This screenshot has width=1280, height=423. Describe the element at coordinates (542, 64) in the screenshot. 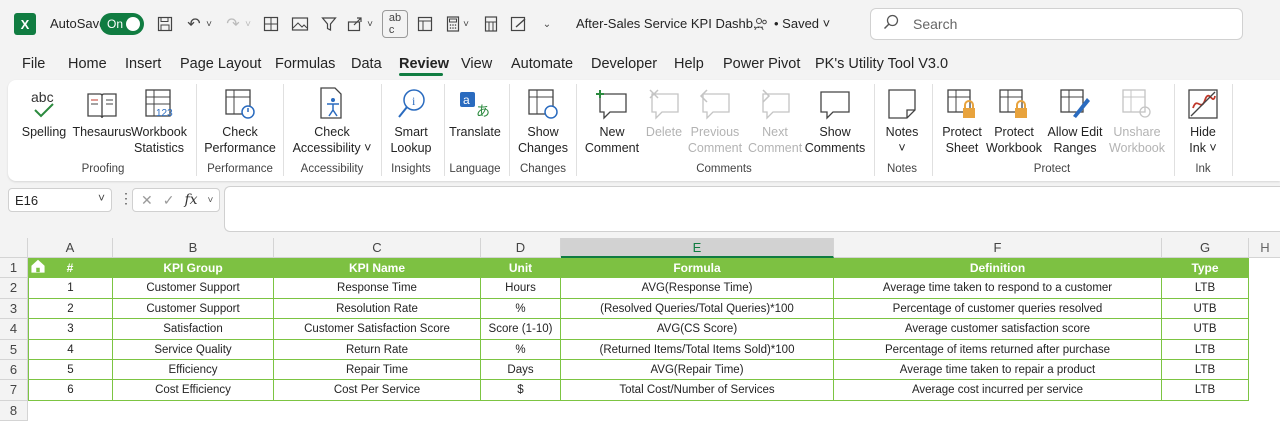

I see `menu-automate: Automate` at that location.